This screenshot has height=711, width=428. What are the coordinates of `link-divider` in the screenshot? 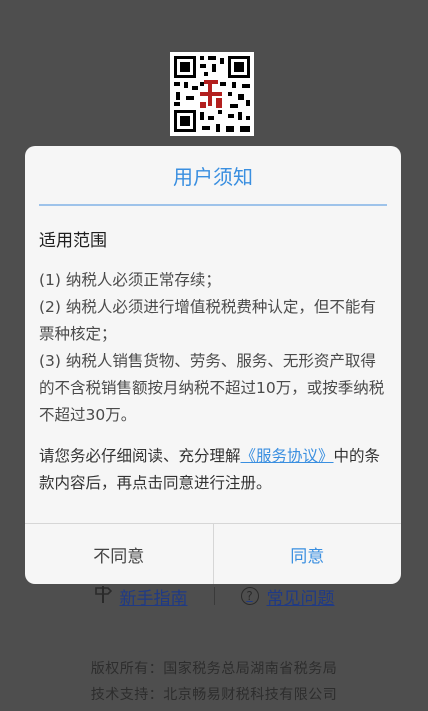 It's located at (214, 596).